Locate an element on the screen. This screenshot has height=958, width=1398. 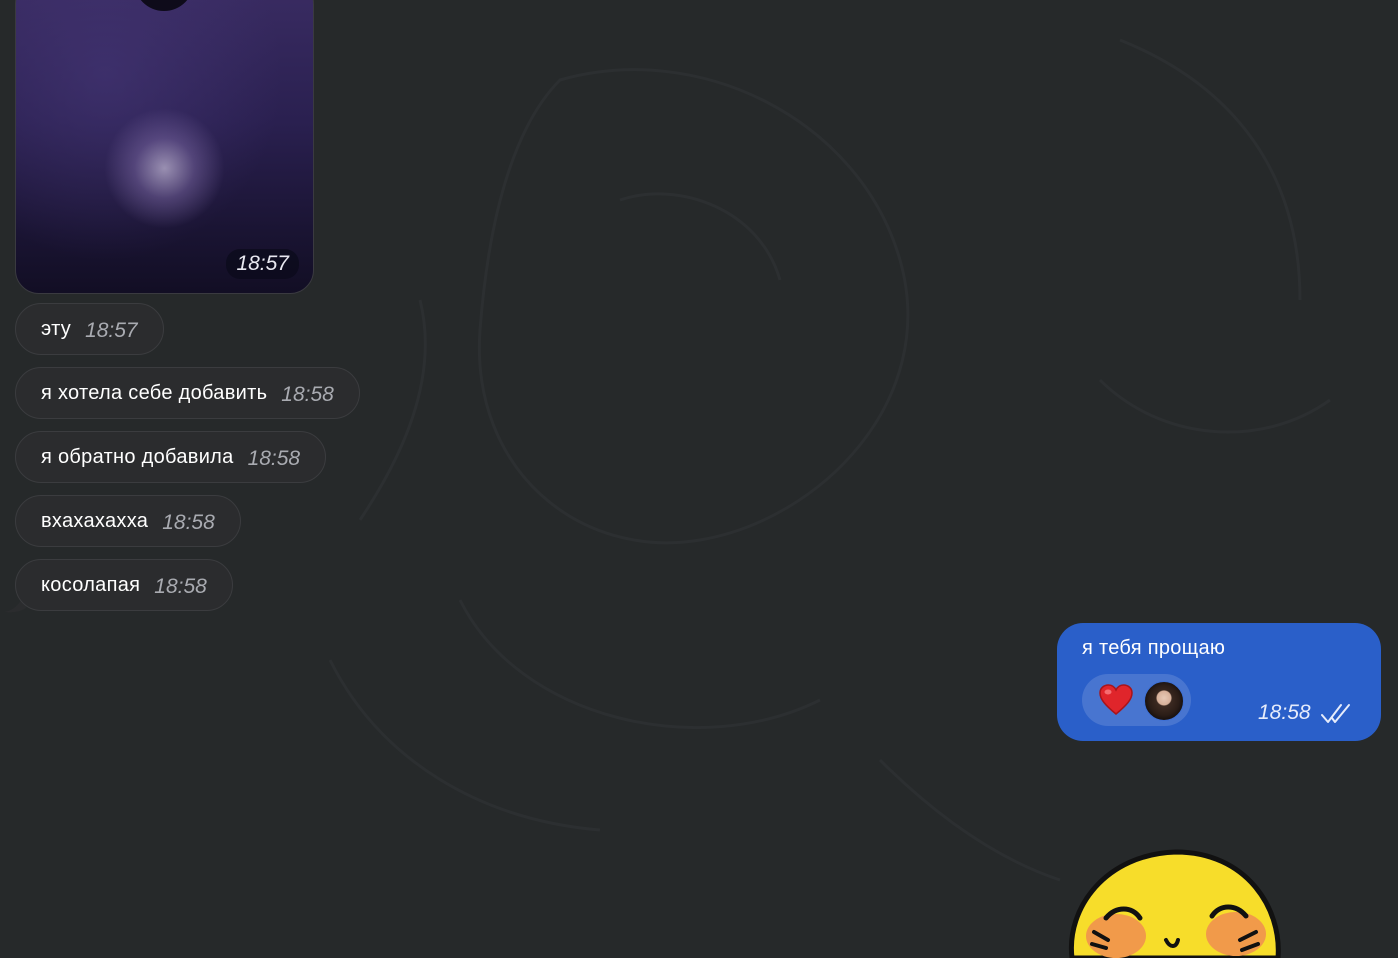
heart-icon is located at coordinates (1116, 699).